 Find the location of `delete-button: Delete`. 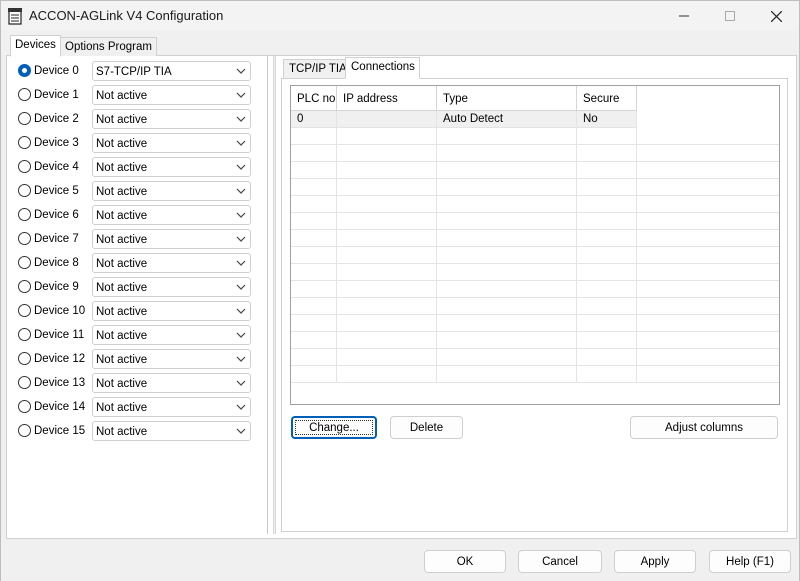

delete-button: Delete is located at coordinates (426, 427).